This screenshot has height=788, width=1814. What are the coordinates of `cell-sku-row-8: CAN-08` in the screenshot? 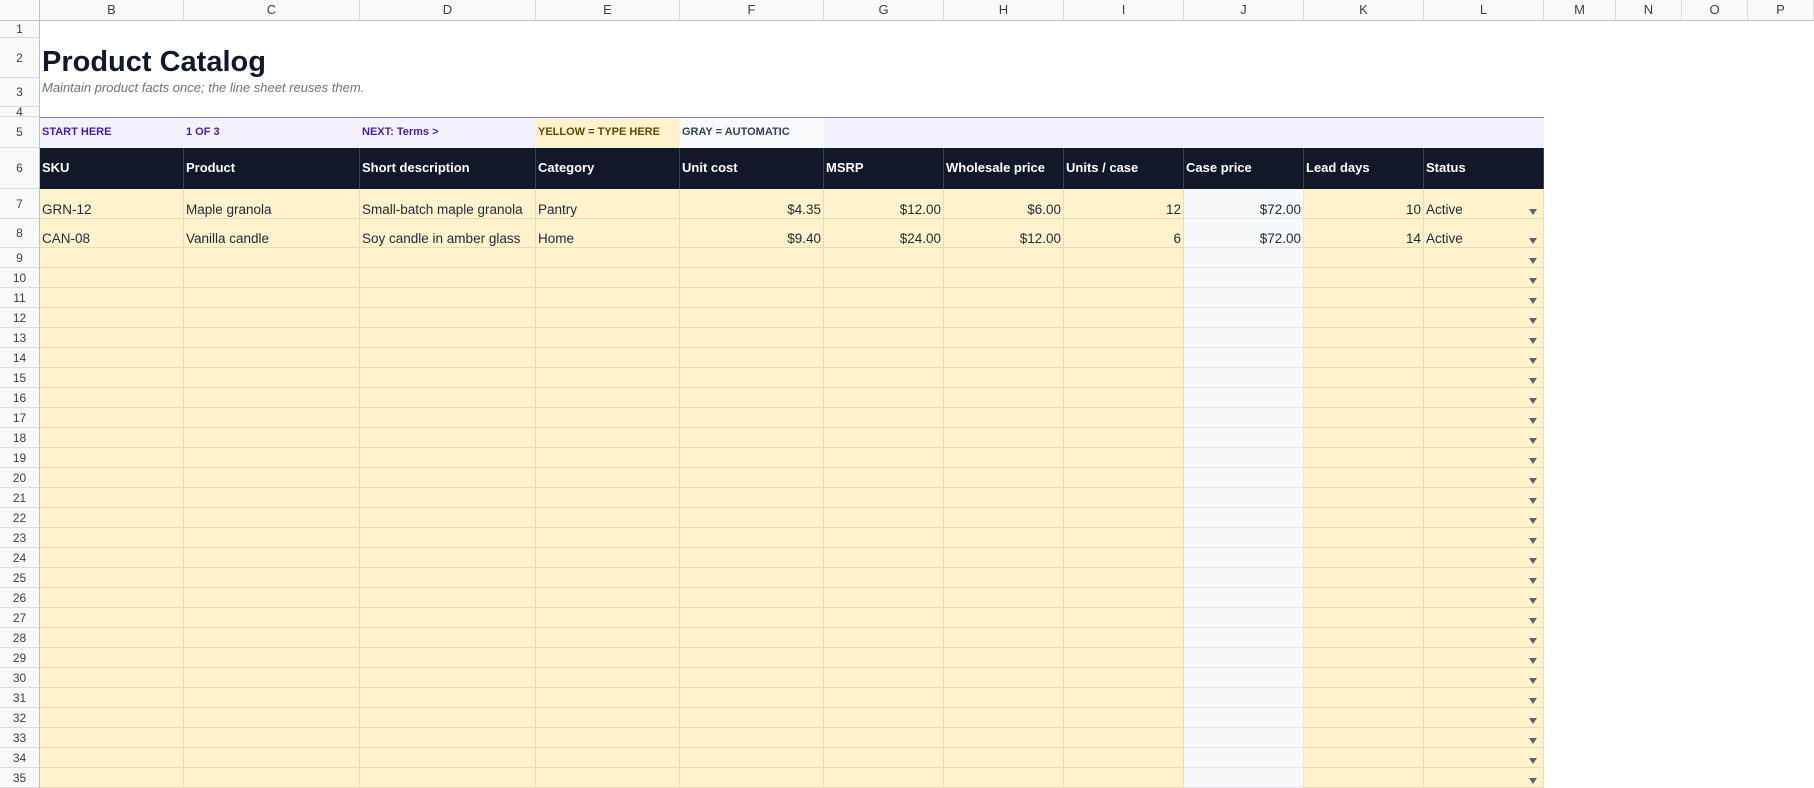 It's located at (112, 233).